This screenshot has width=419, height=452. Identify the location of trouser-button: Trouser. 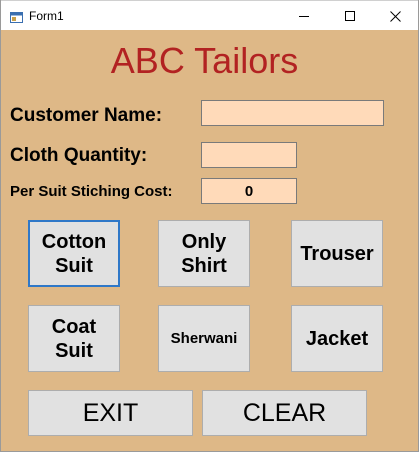
(337, 253).